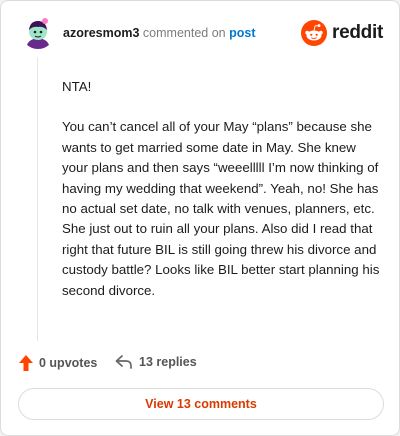 This screenshot has width=400, height=436. Describe the element at coordinates (68, 363) in the screenshot. I see `upvote-count: 0 upvotes` at that location.